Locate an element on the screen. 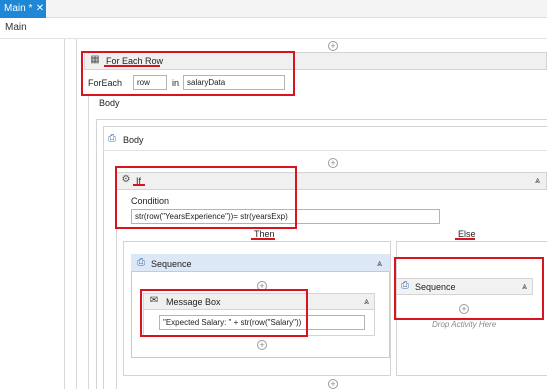  body-sequence-divider is located at coordinates (325, 150).